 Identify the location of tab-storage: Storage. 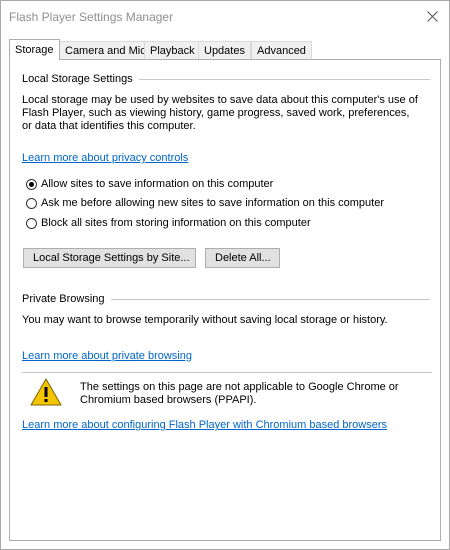
(34, 49).